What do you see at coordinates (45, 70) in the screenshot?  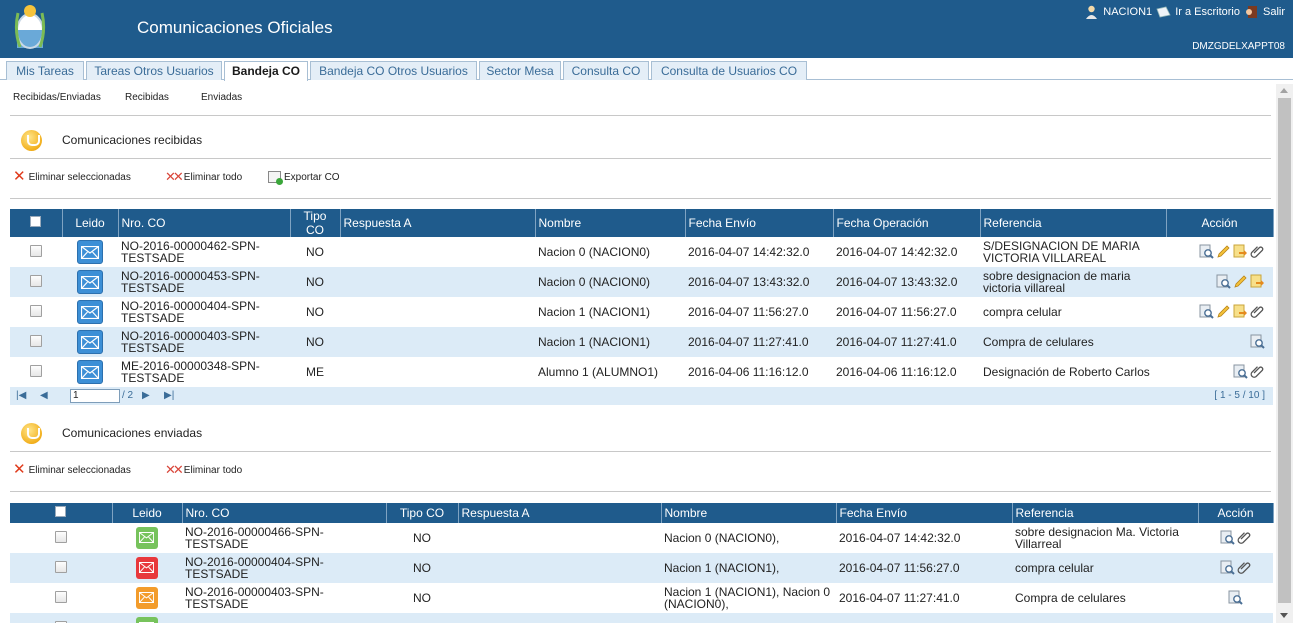 I see `tab-mis-tareas: Mis Tareas` at bounding box center [45, 70].